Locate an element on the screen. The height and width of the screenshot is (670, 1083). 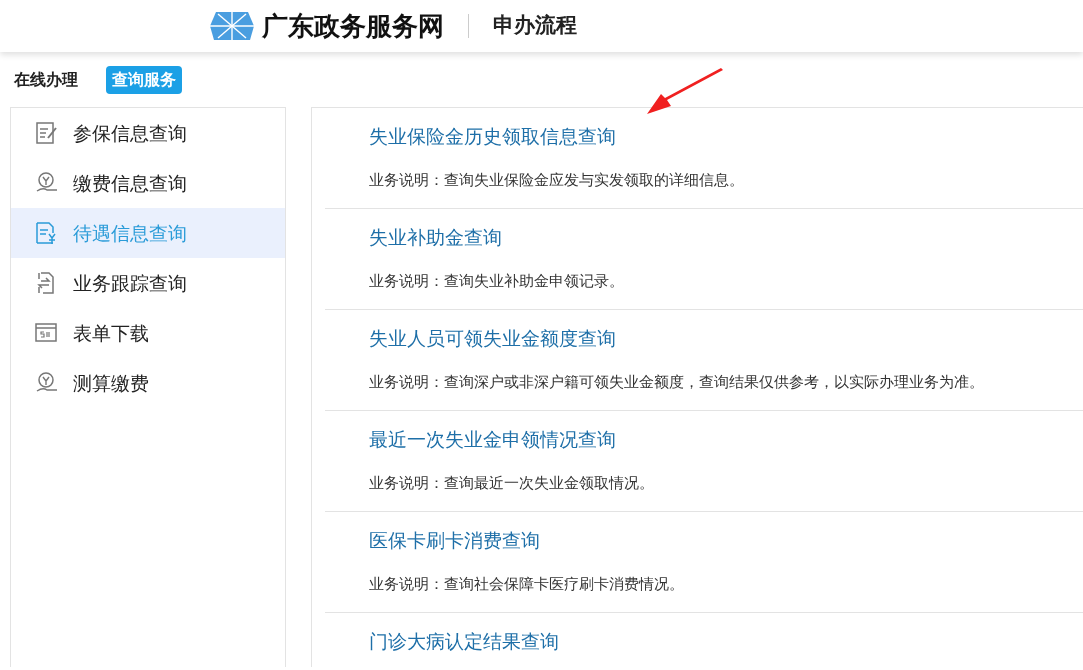
logo-icon is located at coordinates (232, 26).